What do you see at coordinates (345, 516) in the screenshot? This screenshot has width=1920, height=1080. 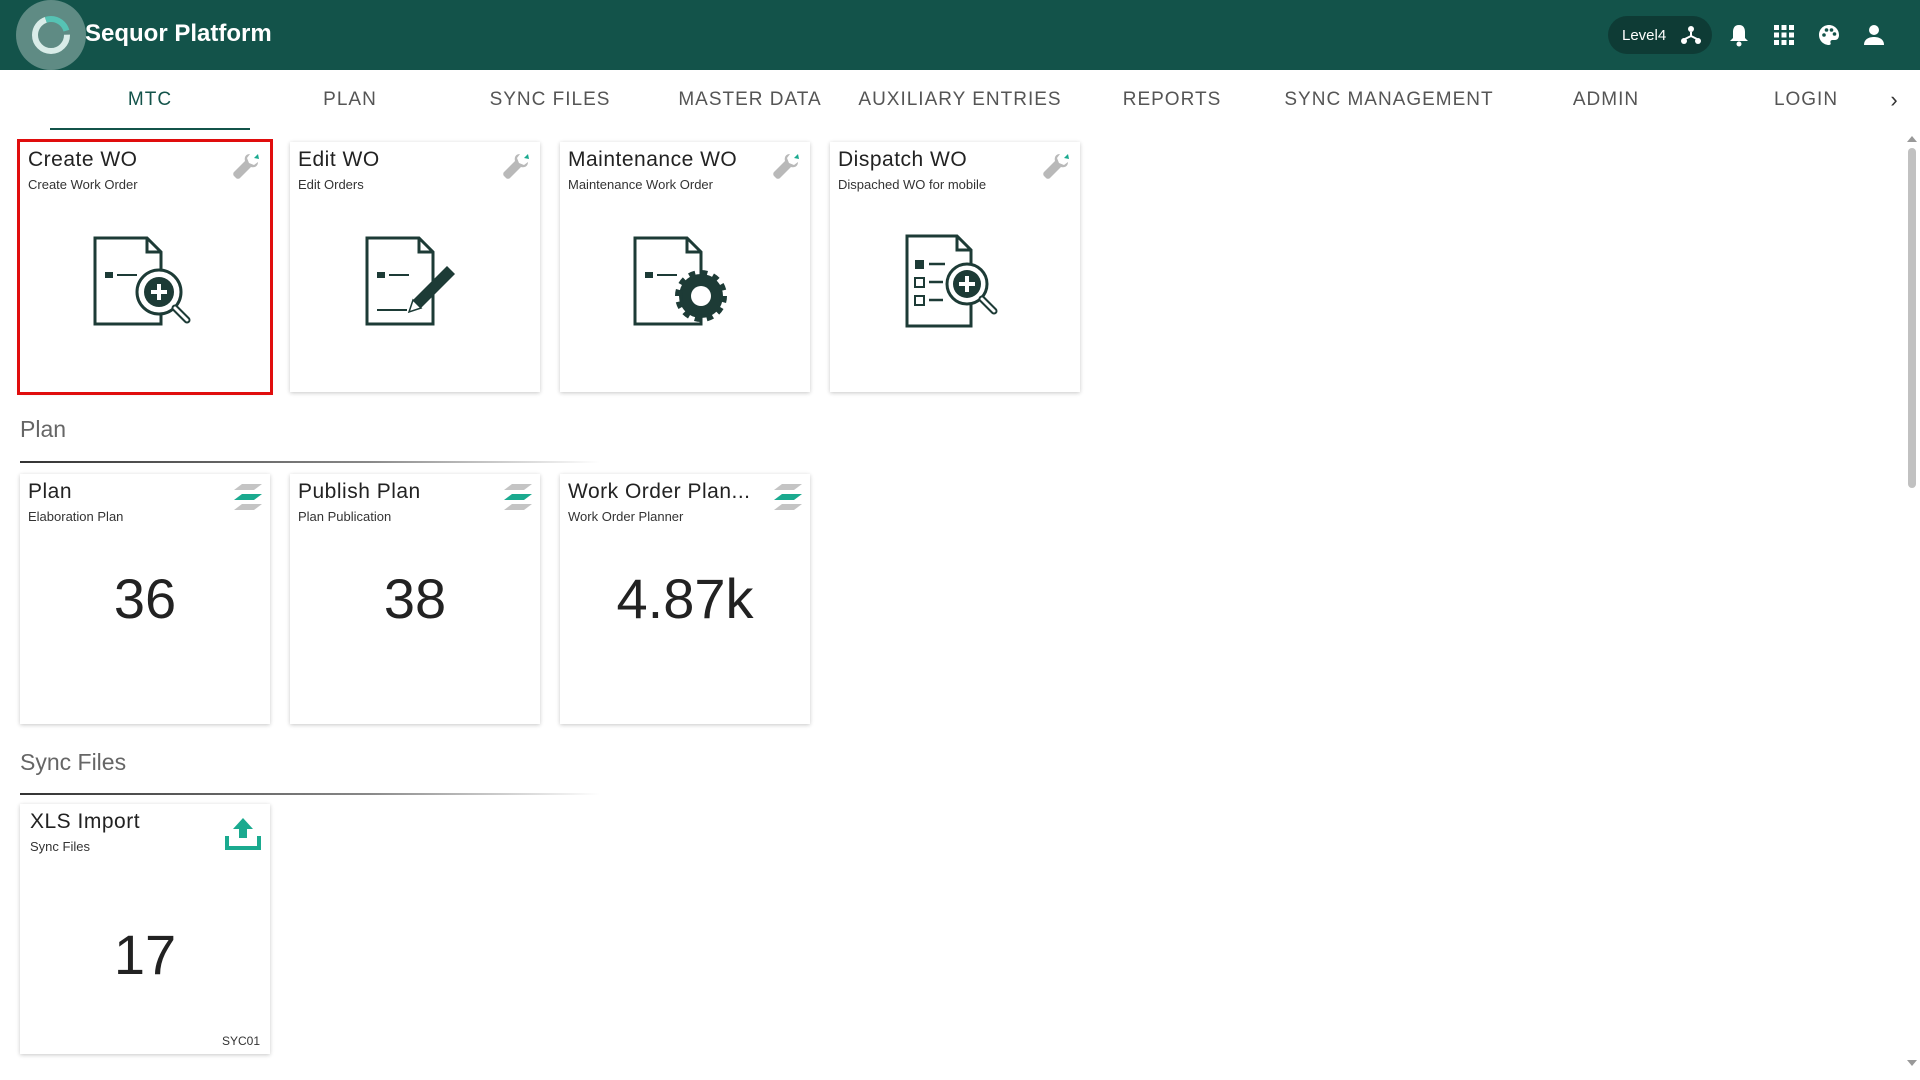 I see `card-subtitle: Plan Publication` at bounding box center [345, 516].